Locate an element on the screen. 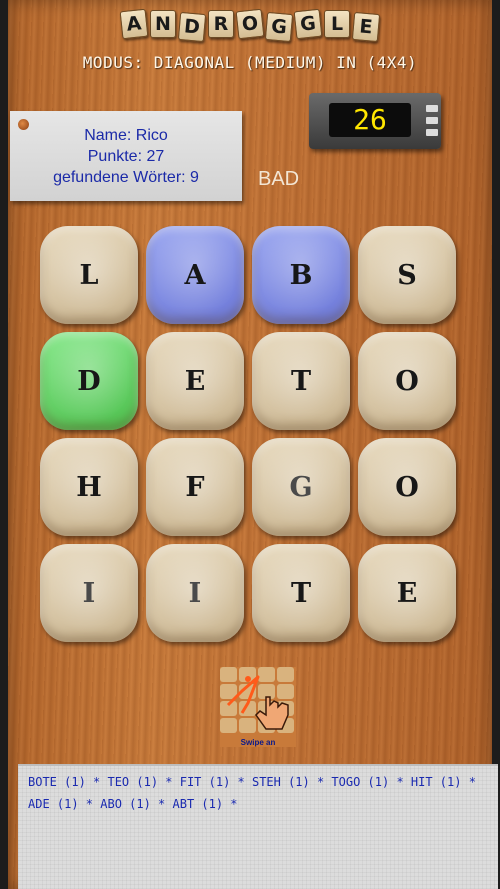 This screenshot has height=889, width=500. letter-die: G is located at coordinates (301, 487).